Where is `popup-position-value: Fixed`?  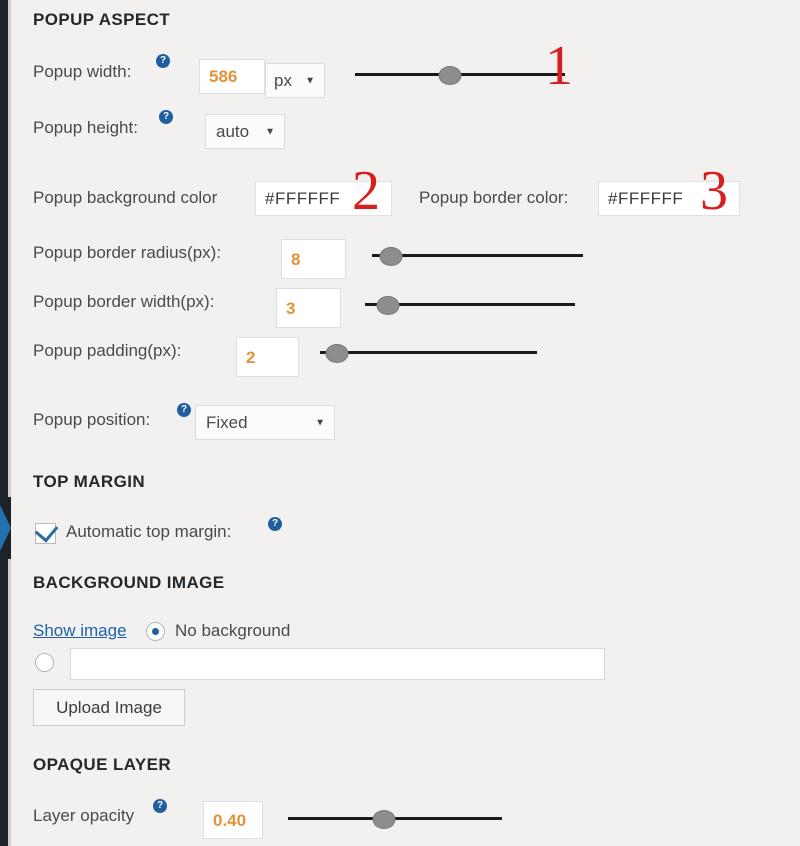
popup-position-value: Fixed is located at coordinates (227, 422).